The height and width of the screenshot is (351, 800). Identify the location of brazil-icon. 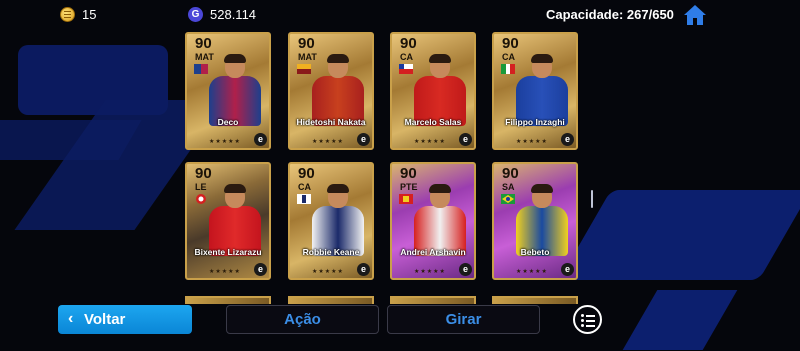
(508, 199).